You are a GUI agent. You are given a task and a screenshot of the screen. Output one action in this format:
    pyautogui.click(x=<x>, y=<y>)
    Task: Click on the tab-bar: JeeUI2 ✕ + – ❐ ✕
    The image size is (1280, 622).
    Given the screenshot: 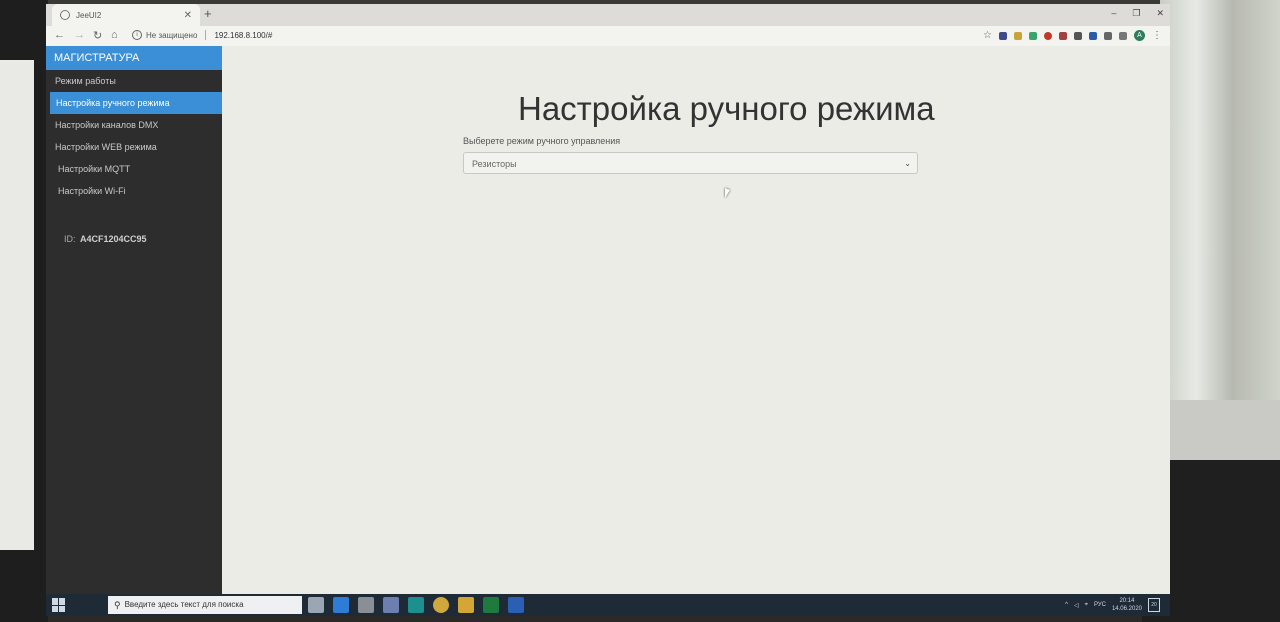 What is the action you would take?
    pyautogui.click(x=608, y=15)
    